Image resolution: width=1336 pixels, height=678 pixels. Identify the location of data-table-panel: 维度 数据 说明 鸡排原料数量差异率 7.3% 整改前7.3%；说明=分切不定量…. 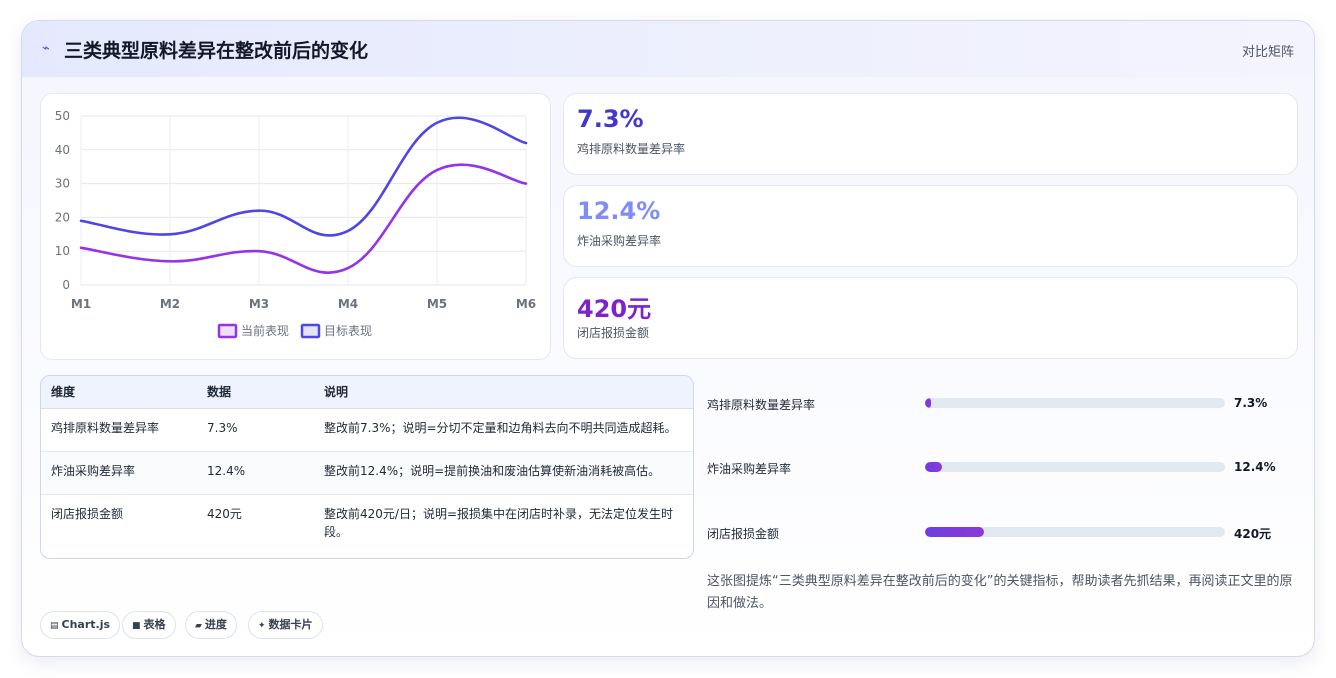
(367, 467).